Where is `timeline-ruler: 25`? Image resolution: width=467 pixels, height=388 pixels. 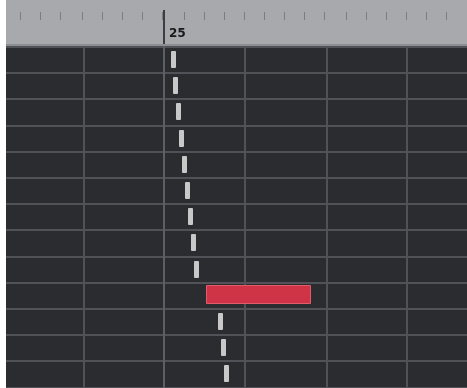
timeline-ruler: 25 is located at coordinates (236, 23).